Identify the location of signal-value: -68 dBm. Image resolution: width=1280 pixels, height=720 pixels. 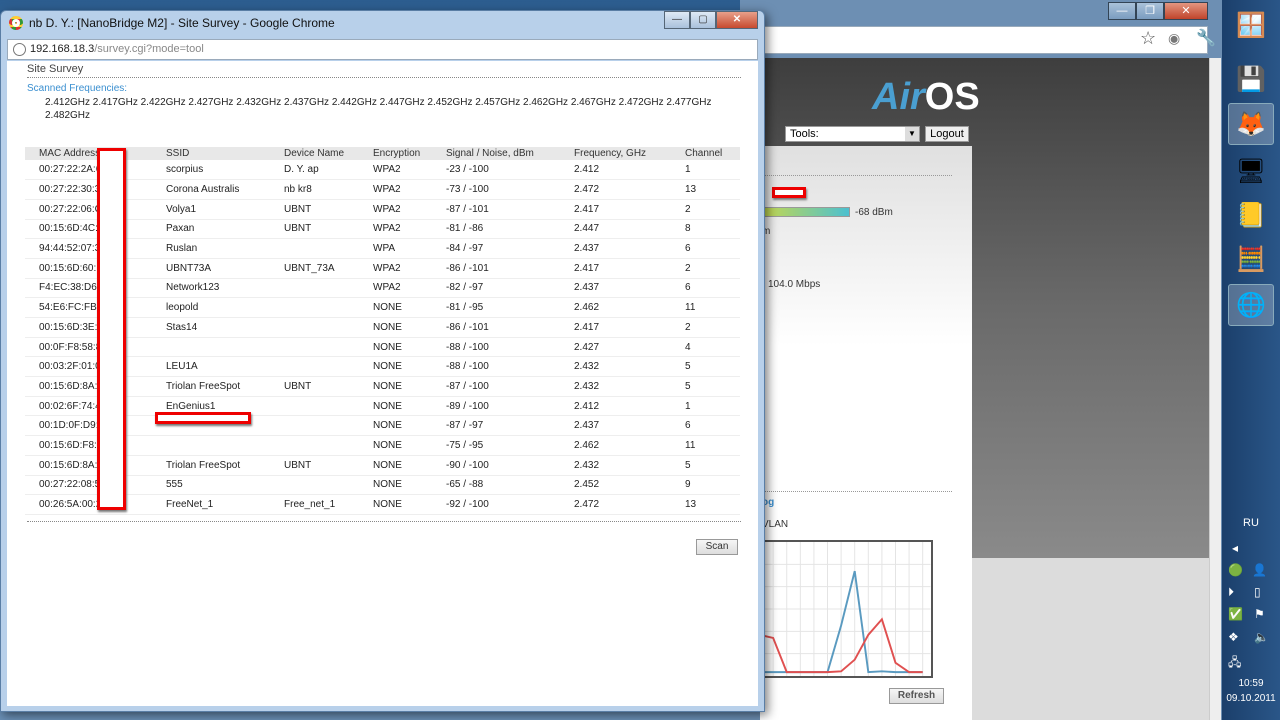
(874, 212).